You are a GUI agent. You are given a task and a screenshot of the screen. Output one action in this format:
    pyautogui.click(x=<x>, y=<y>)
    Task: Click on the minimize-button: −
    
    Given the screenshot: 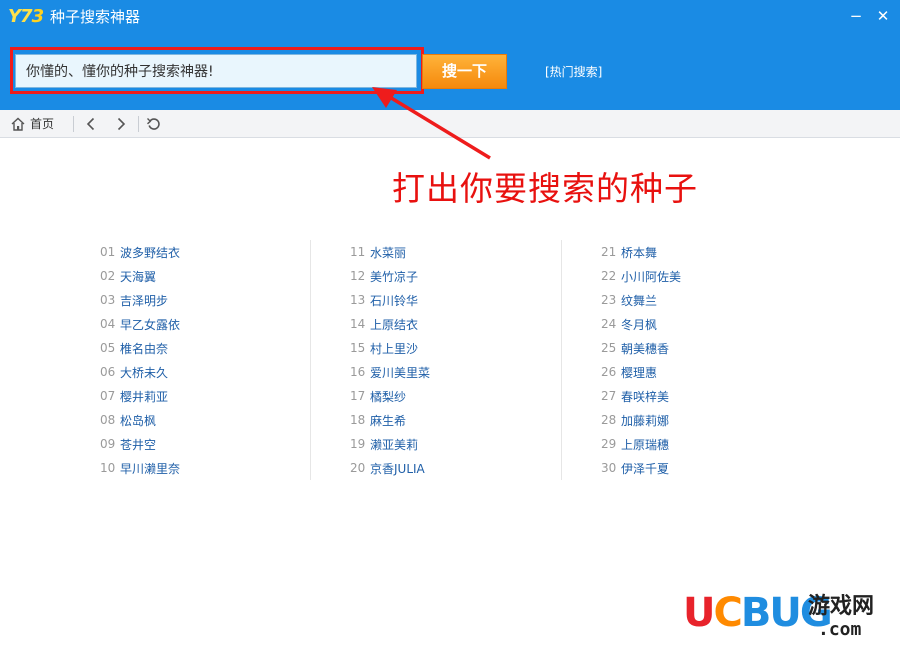 What is the action you would take?
    pyautogui.click(x=856, y=16)
    